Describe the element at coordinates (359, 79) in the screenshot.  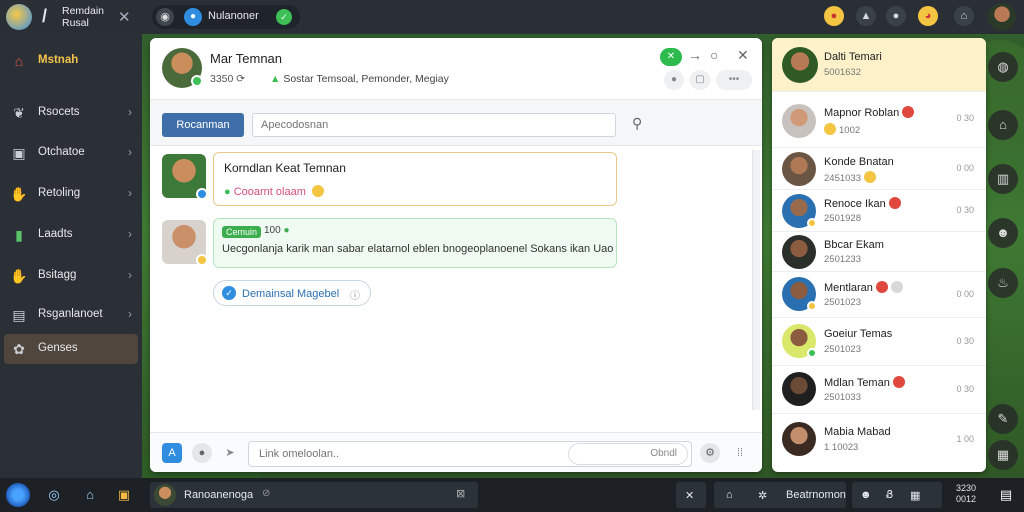
I see `chat-meta: ▲ Sostar Temsoal, Pemonder, Megiay` at that location.